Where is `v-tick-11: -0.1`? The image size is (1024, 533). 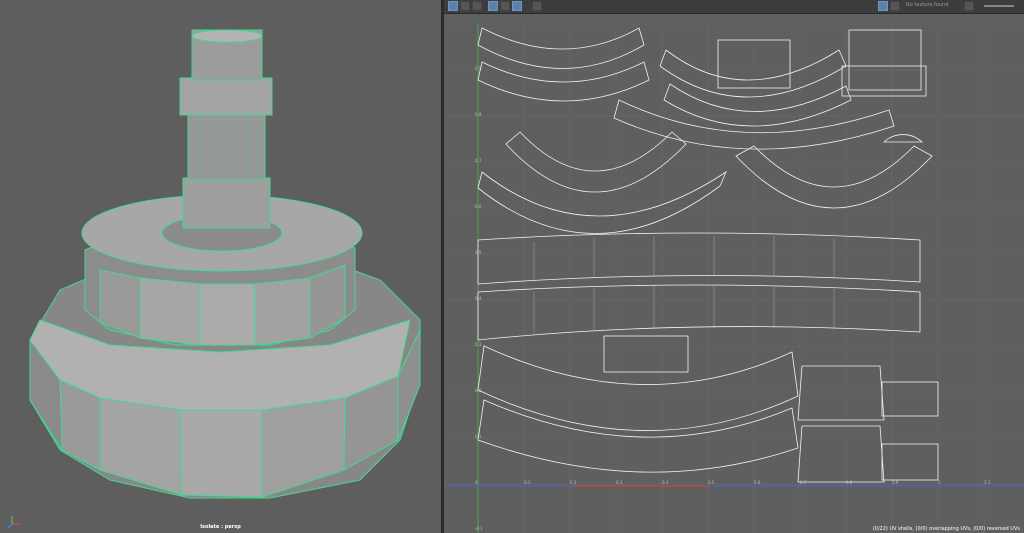
v-tick-11: -0.1 is located at coordinates (479, 528).